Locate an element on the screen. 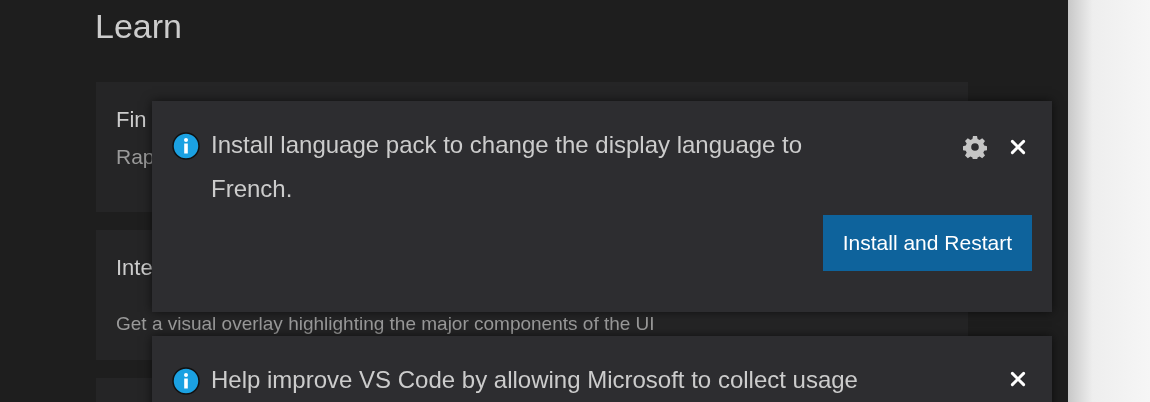 This screenshot has width=1150, height=402. notification-message: Help improve VS Code by allowing Microsoft to collect usage is located at coordinates (534, 380).